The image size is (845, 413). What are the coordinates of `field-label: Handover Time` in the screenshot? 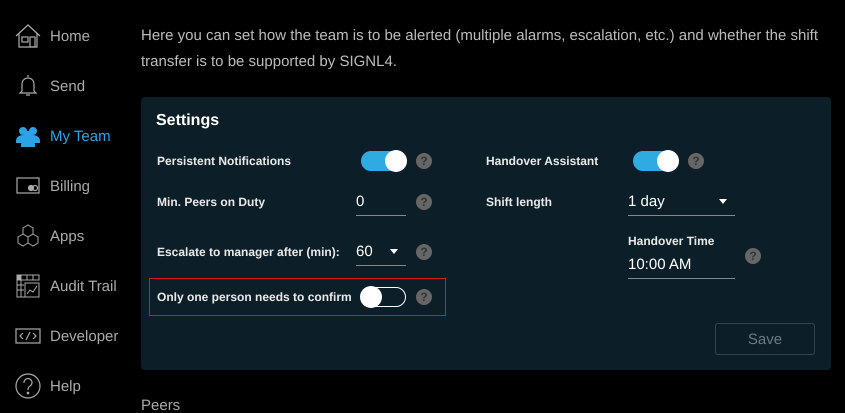 It's located at (672, 241).